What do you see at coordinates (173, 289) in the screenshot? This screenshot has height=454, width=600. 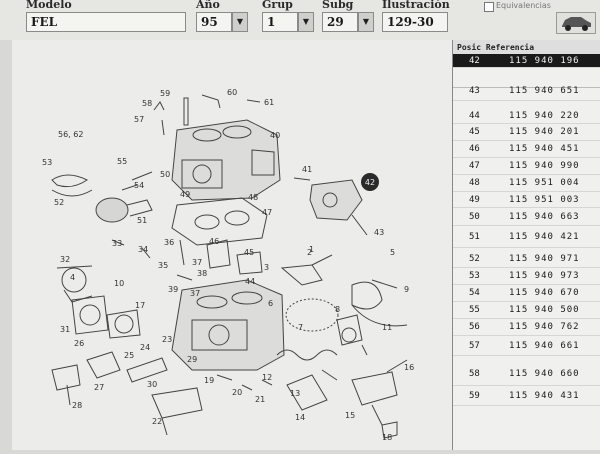 I see `callout-label: 39` at bounding box center [173, 289].